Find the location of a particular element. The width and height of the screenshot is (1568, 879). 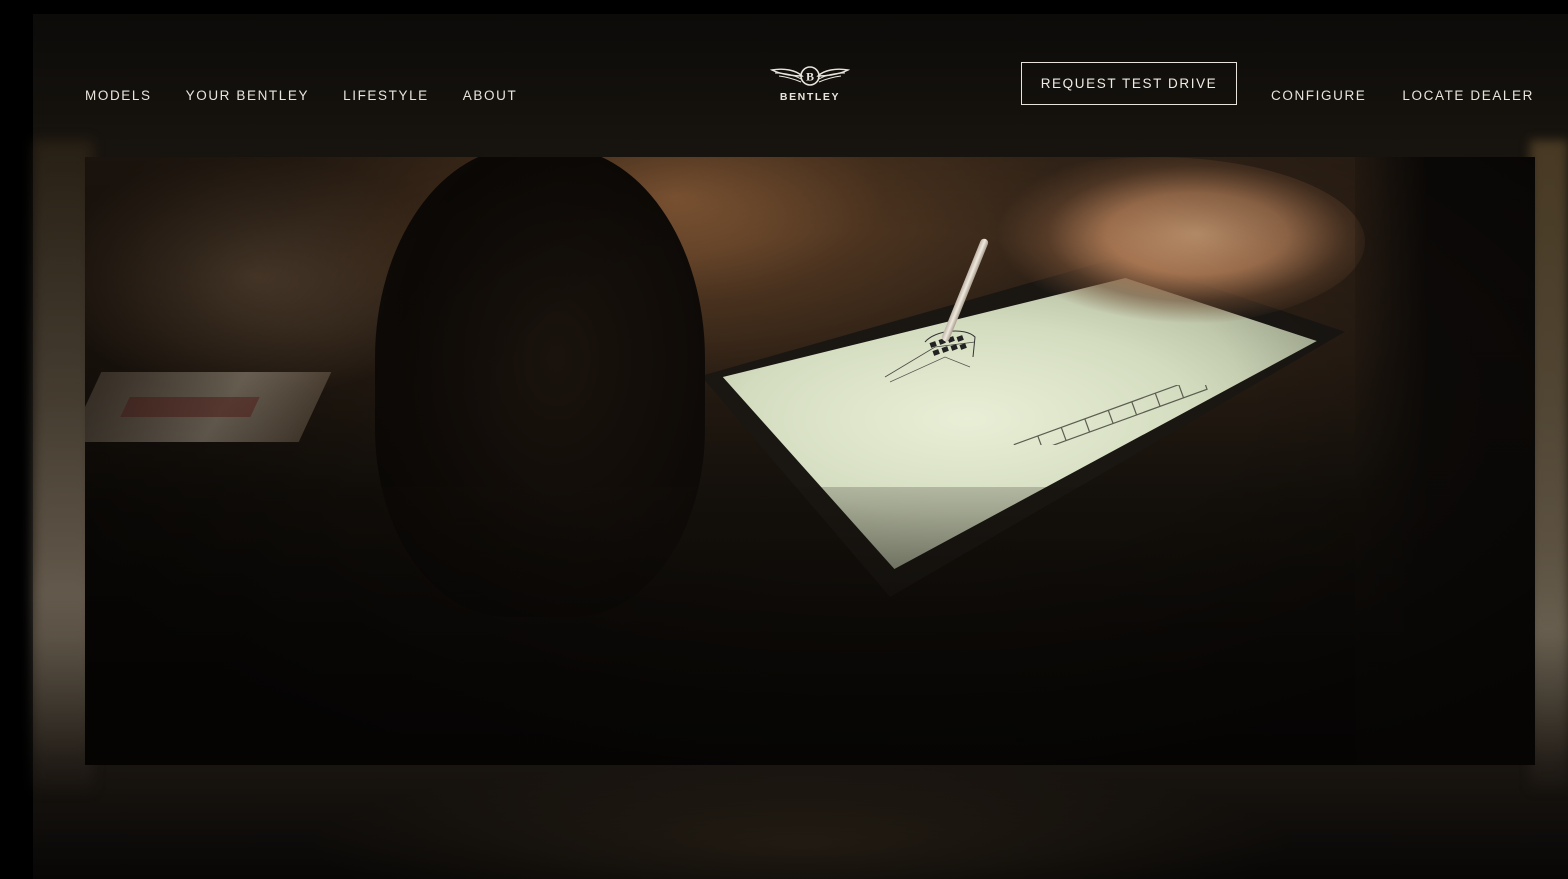

bentley-logo: B BENTLEY is located at coordinates (810, 85).